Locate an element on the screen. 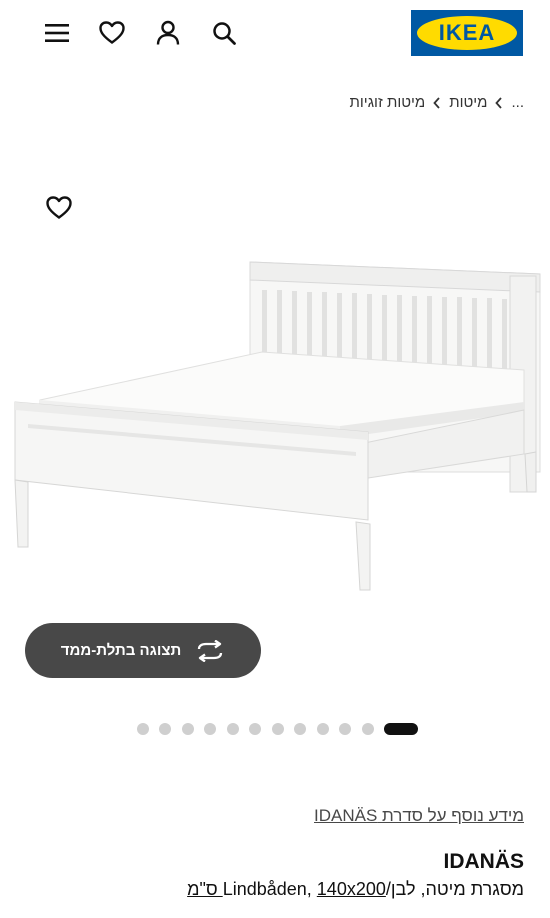 This screenshot has height=918, width=550. logo-text: IKEA is located at coordinates (467, 32).